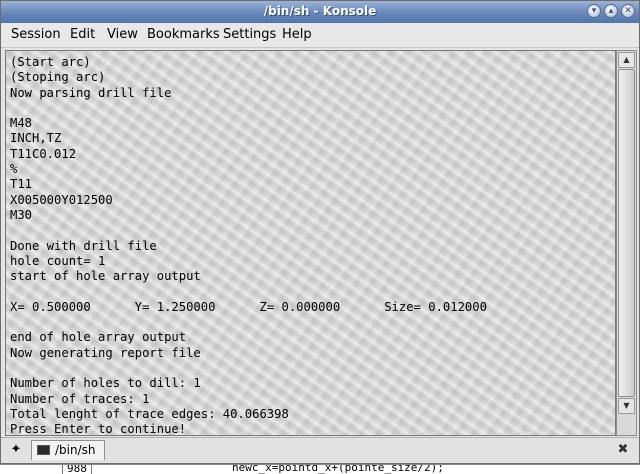 The width and height of the screenshot is (640, 474). Describe the element at coordinates (98, 429) in the screenshot. I see `terminal-line: Press Enter to continue!` at that location.